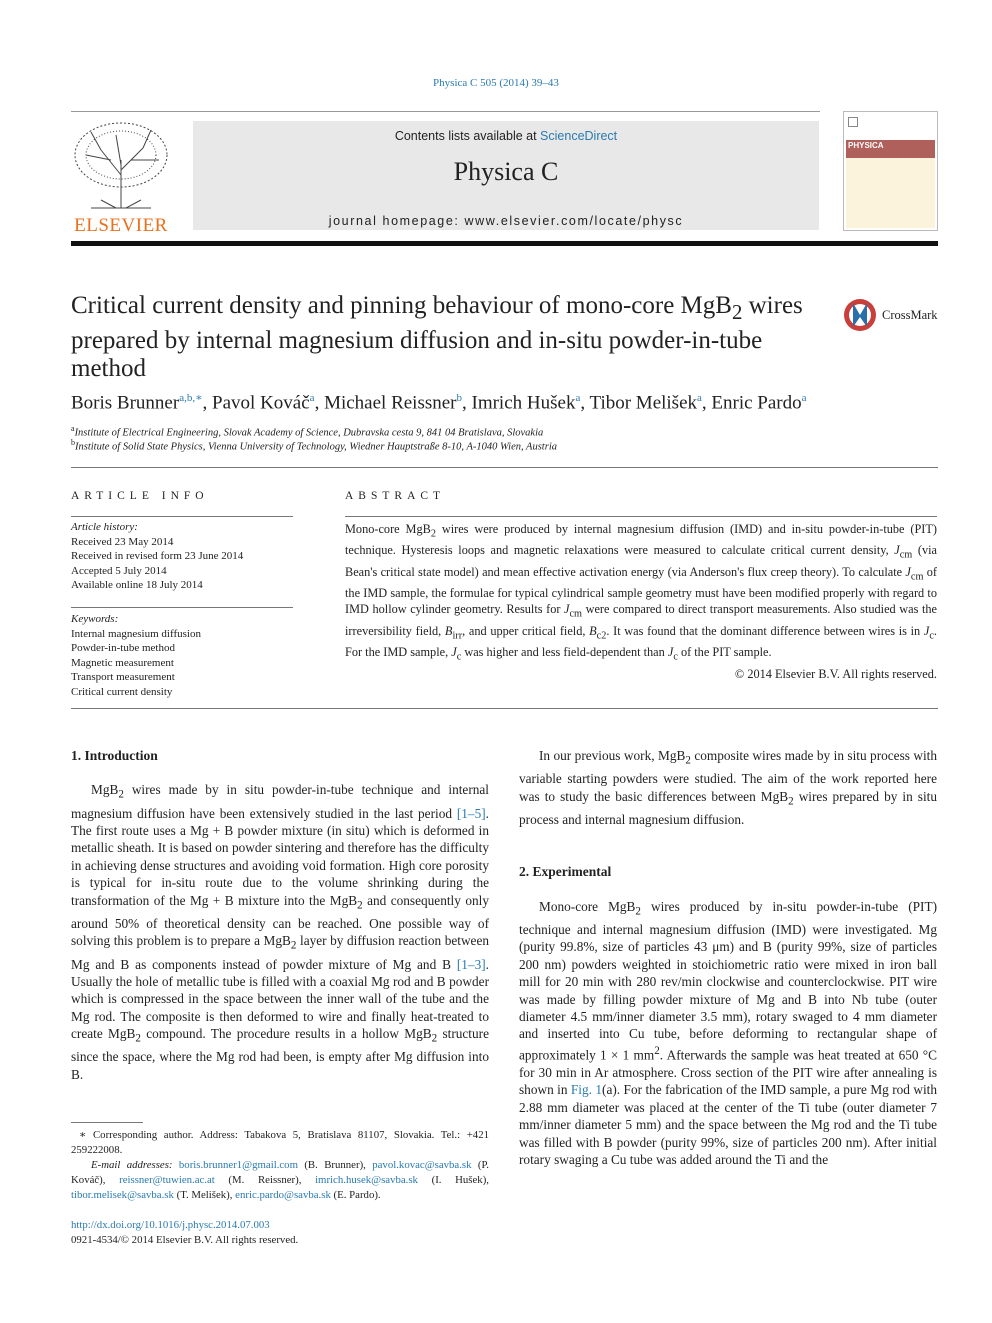 The width and height of the screenshot is (992, 1323). I want to click on cover-label: PHYSICA, so click(866, 145).